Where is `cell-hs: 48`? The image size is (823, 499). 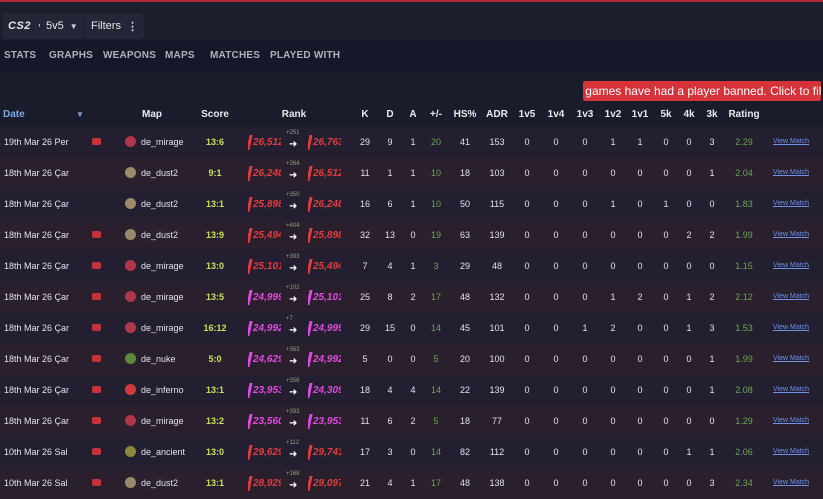
cell-hs: 48 is located at coordinates (465, 297).